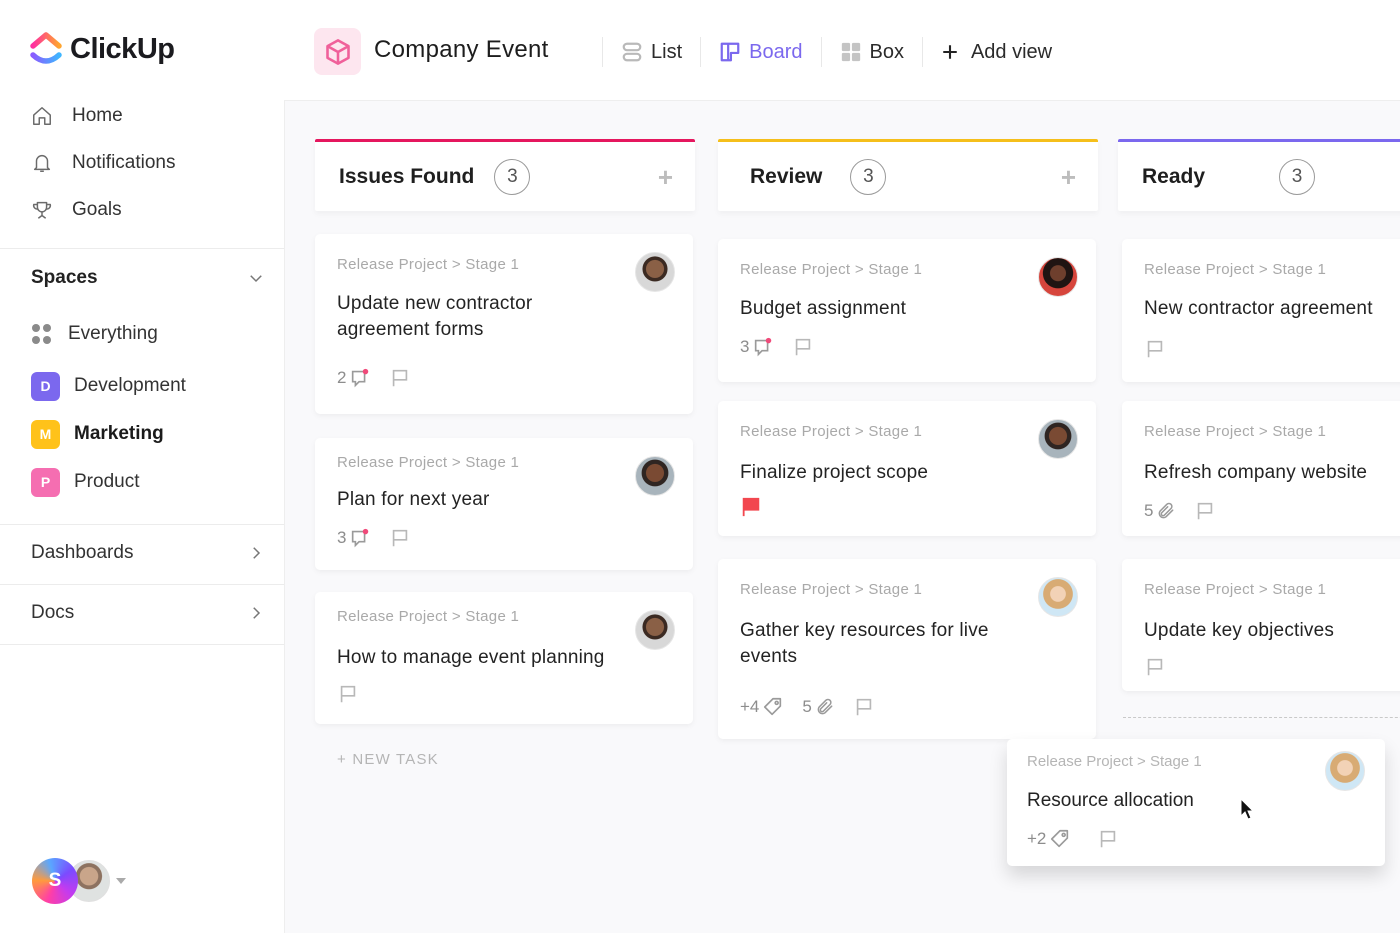 This screenshot has width=1400, height=933. Describe the element at coordinates (342, 537) in the screenshot. I see `comment-count-value: 3` at that location.